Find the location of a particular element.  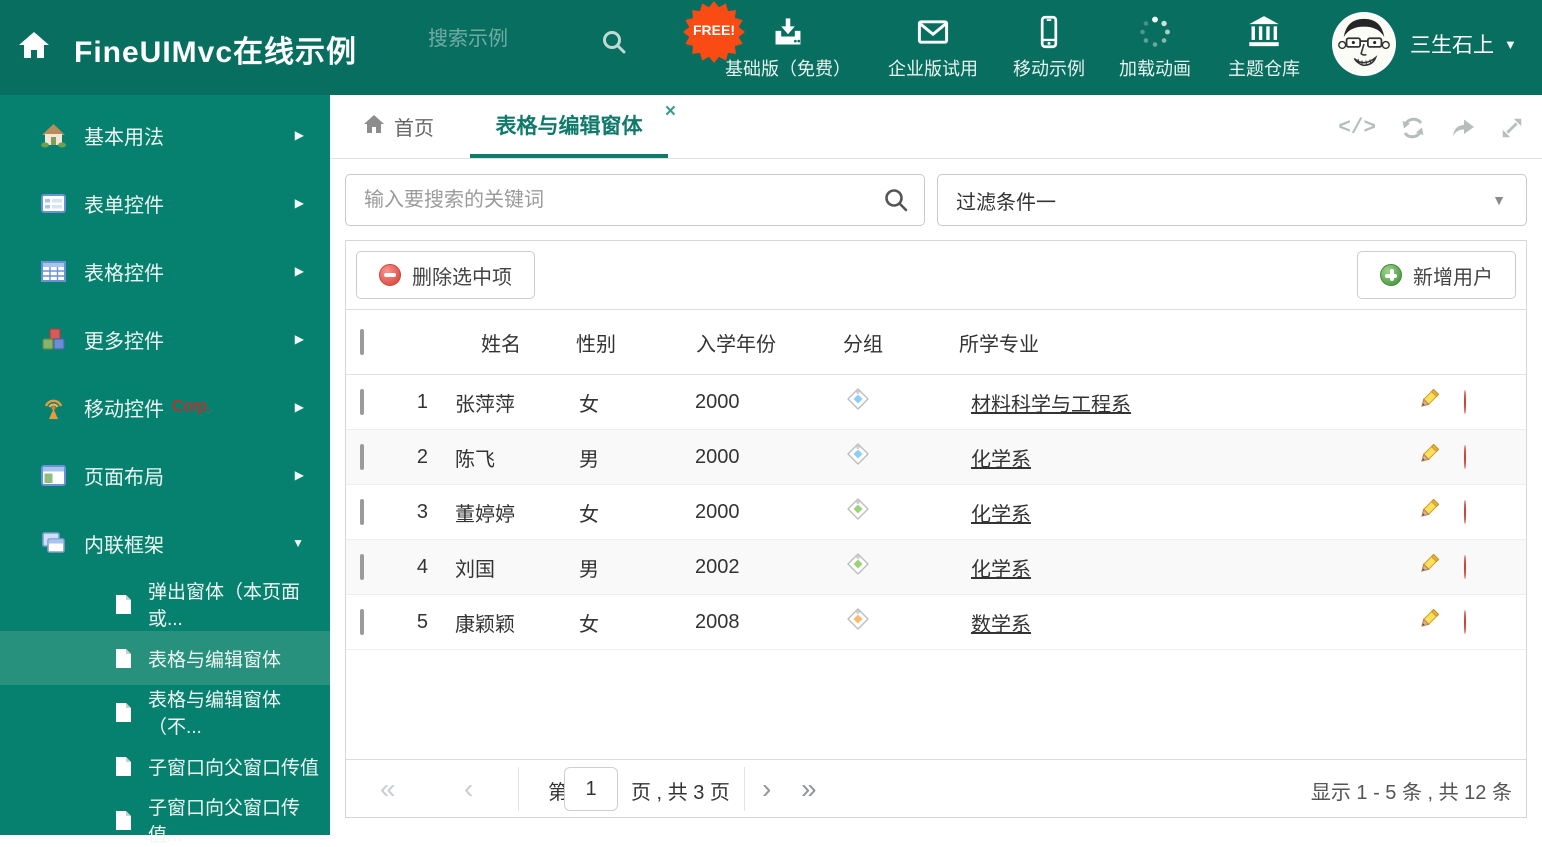

sidebar-item-label: 移动控件 is located at coordinates (124, 409).